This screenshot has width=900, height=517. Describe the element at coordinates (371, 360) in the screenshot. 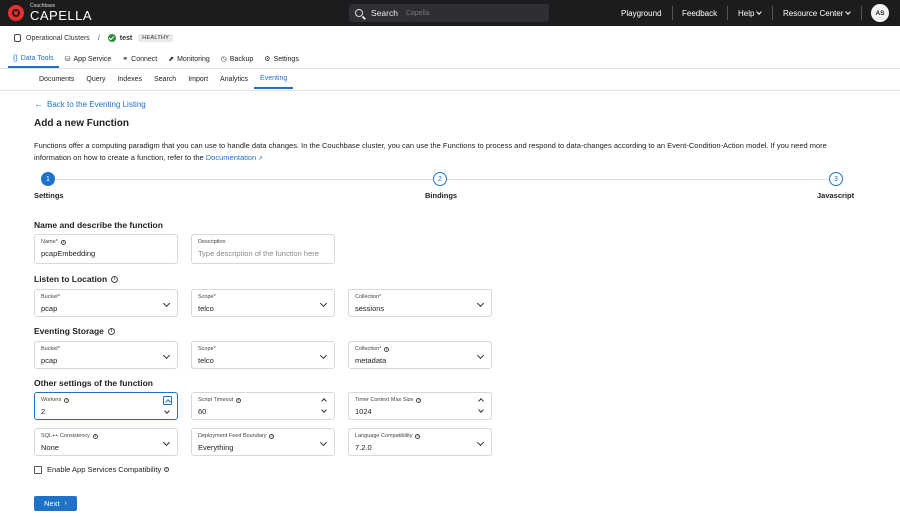

I see `storage-collection-value: metadata` at that location.